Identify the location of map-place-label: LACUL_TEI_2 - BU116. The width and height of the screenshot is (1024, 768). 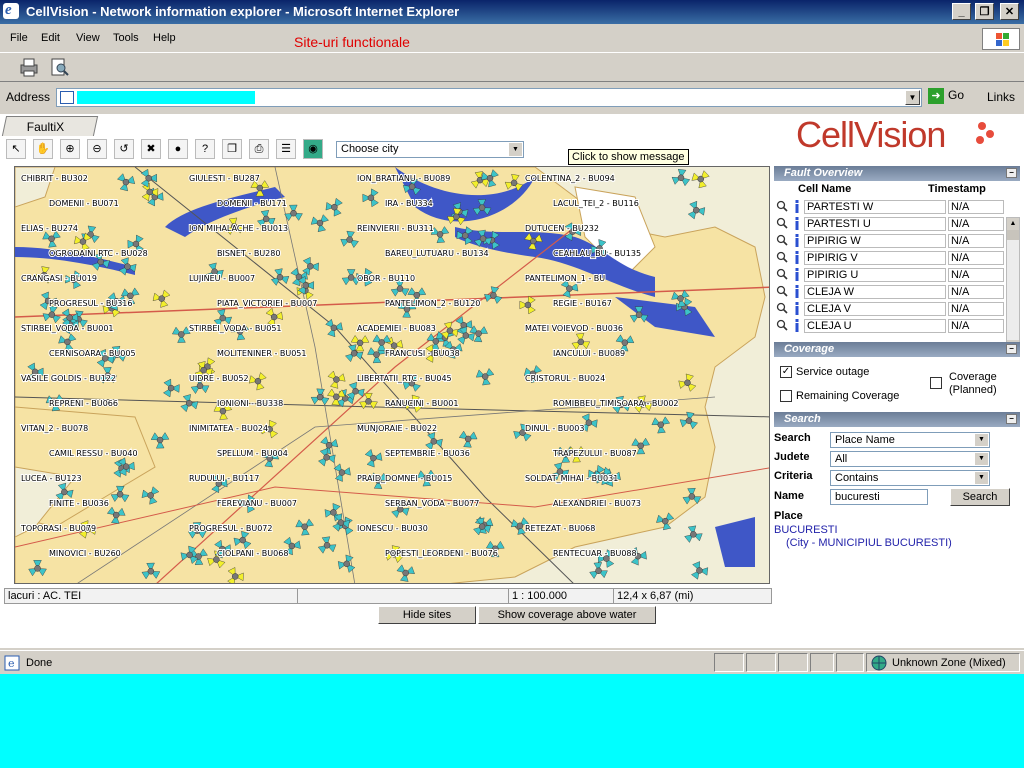
(596, 203).